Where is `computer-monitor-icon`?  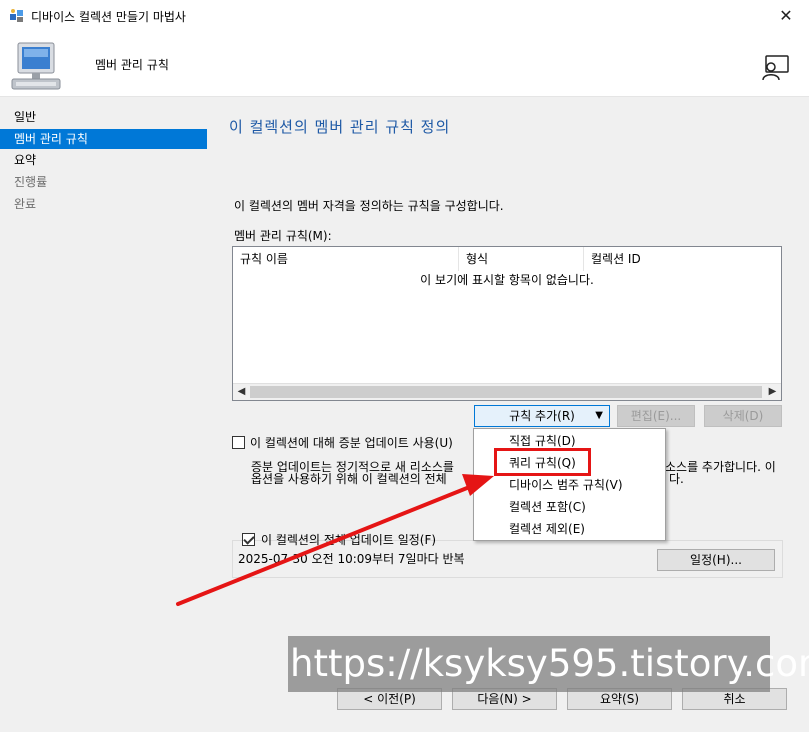 computer-monitor-icon is located at coordinates (36, 66).